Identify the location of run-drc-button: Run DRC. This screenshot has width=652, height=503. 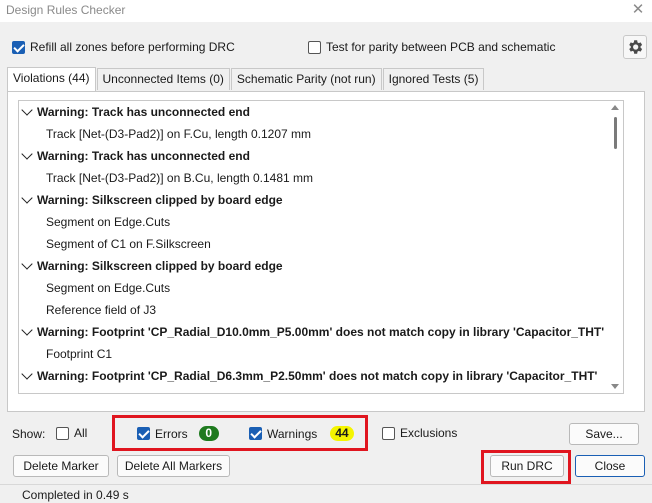
(527, 466).